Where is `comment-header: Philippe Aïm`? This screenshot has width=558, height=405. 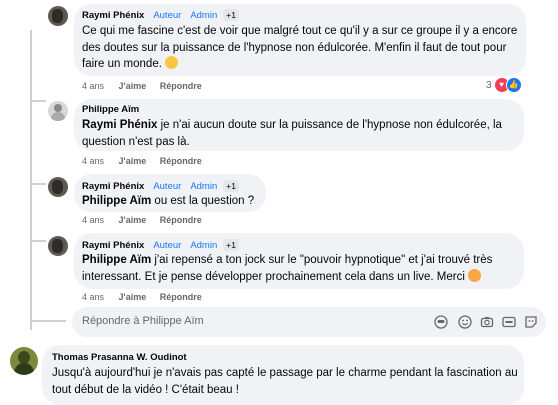 comment-header: Philippe Aïm is located at coordinates (110, 109).